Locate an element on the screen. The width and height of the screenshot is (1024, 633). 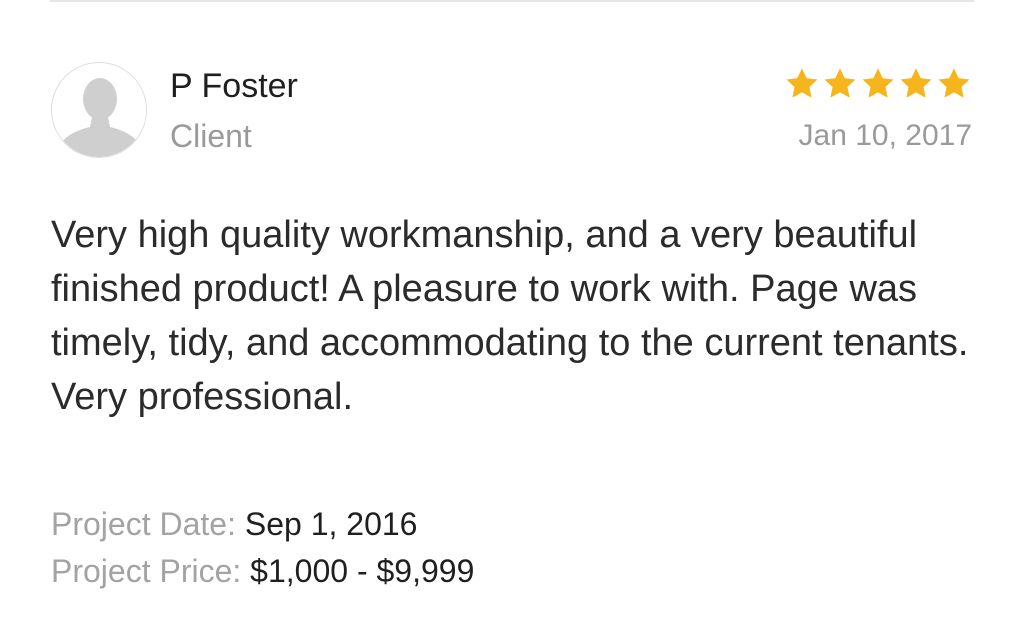
project-price-row: Project Price: $1,000 - $9,999 is located at coordinates (262, 571).